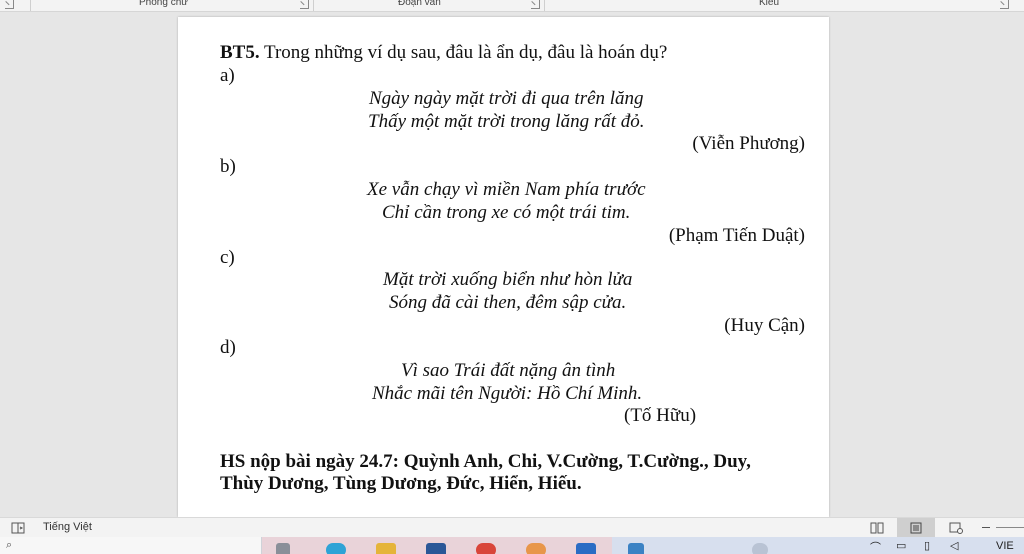 This screenshot has height=554, width=1024. I want to click on store-icon, so click(436, 548).